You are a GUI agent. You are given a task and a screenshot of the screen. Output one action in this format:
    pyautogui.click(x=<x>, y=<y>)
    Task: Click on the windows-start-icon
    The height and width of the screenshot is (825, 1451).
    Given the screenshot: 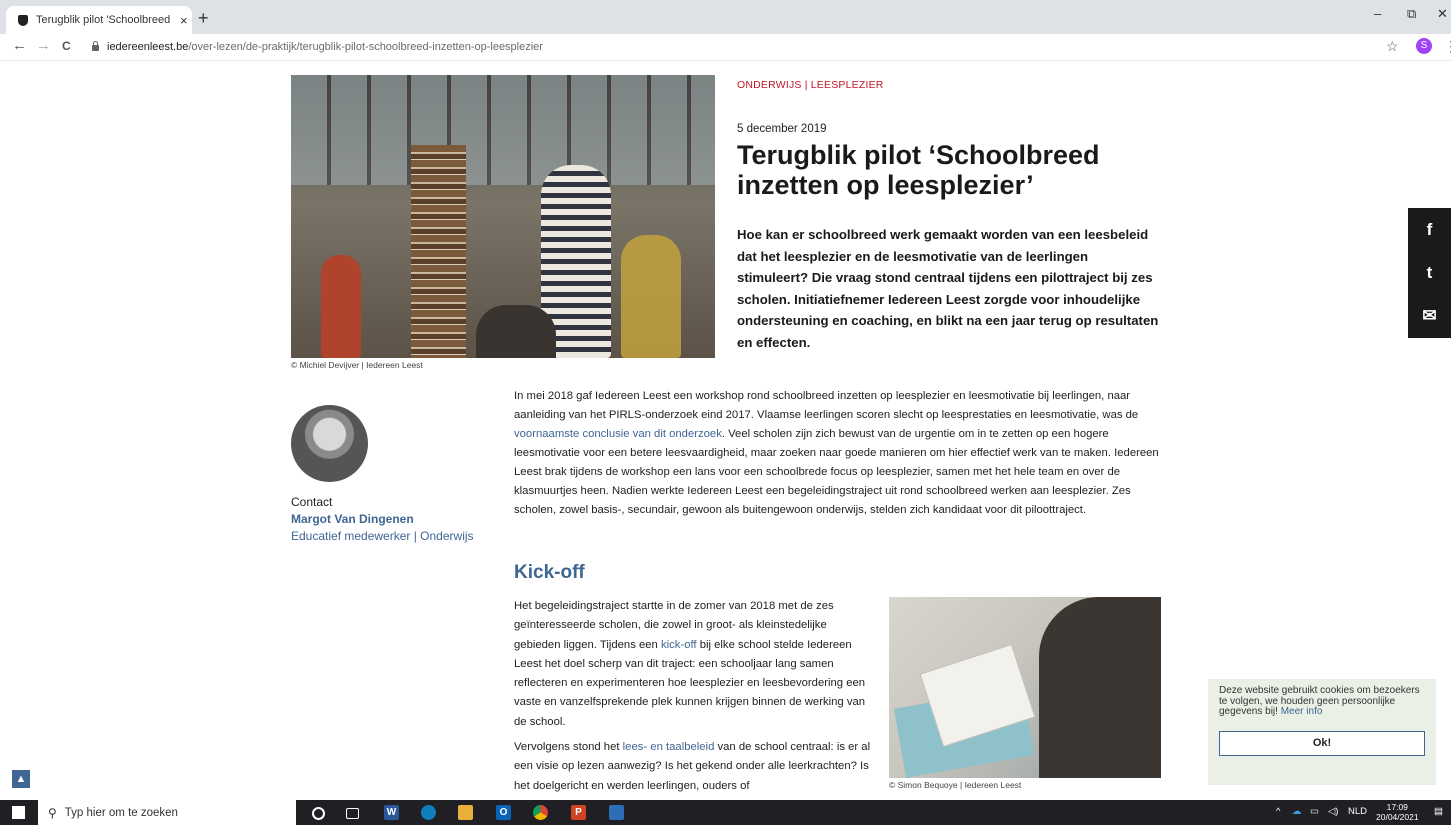 What is the action you would take?
    pyautogui.click(x=18, y=812)
    